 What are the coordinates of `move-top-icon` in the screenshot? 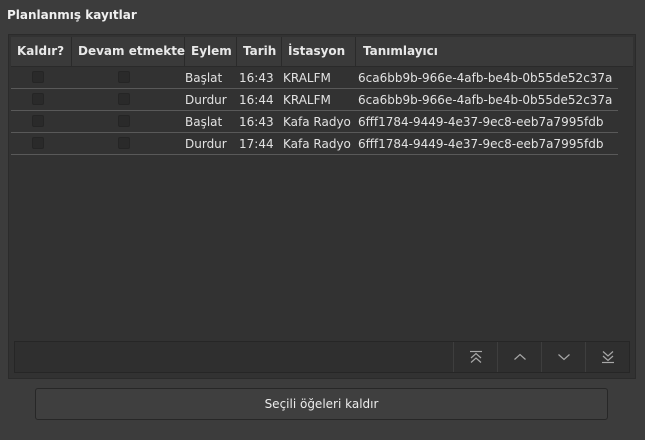 It's located at (476, 356).